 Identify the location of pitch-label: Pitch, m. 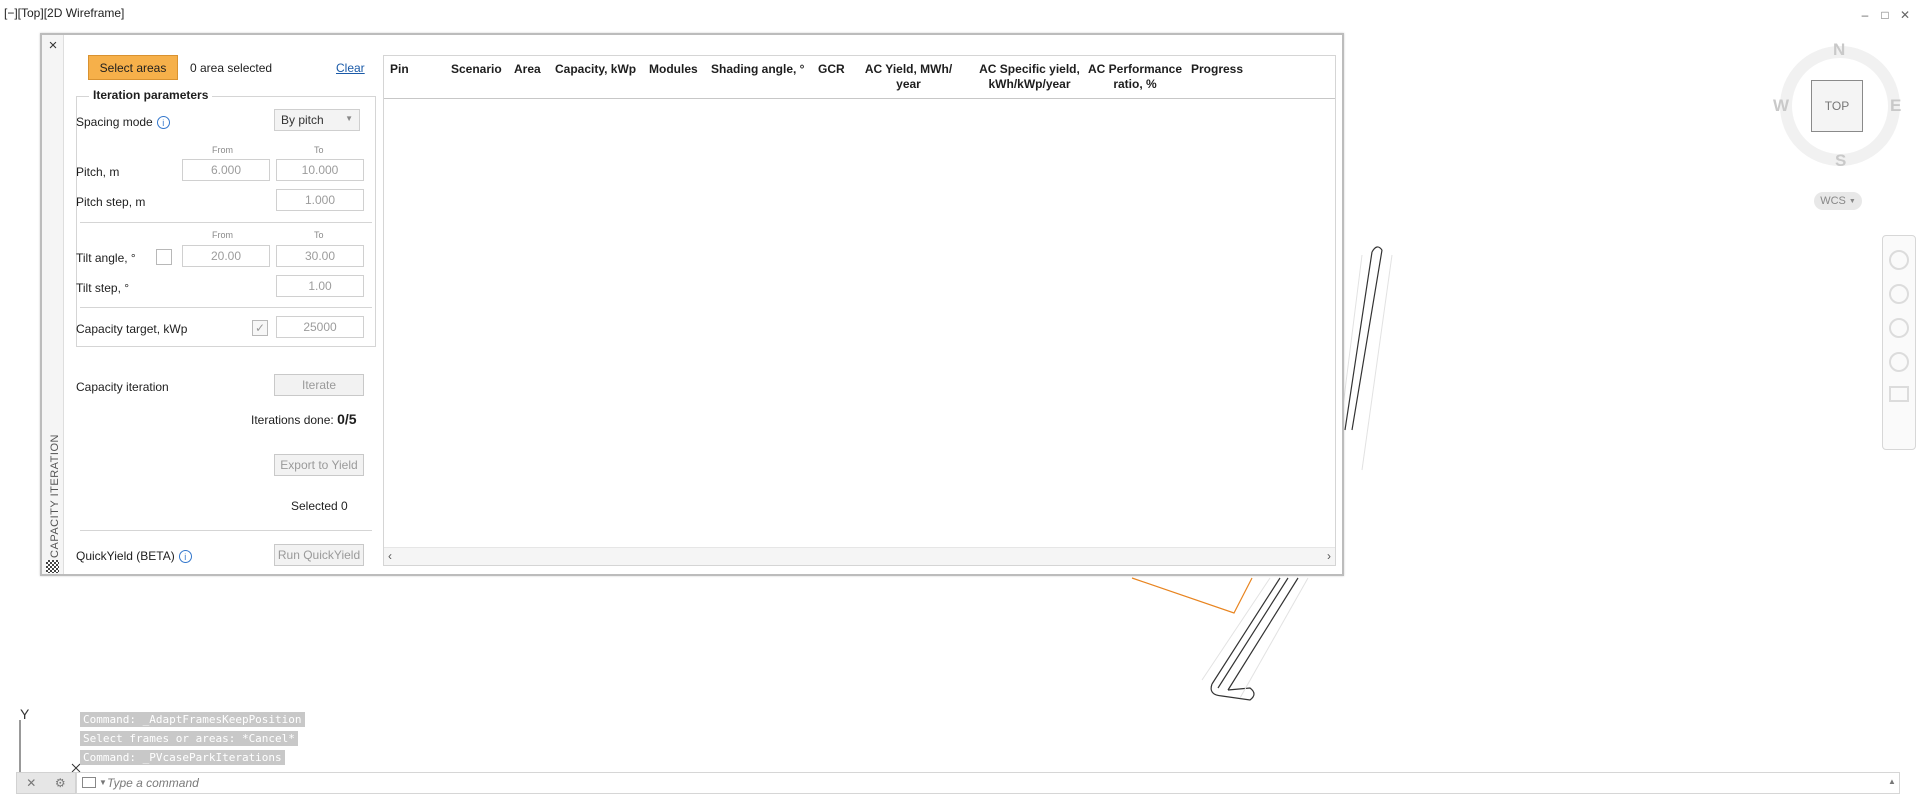
(98, 172).